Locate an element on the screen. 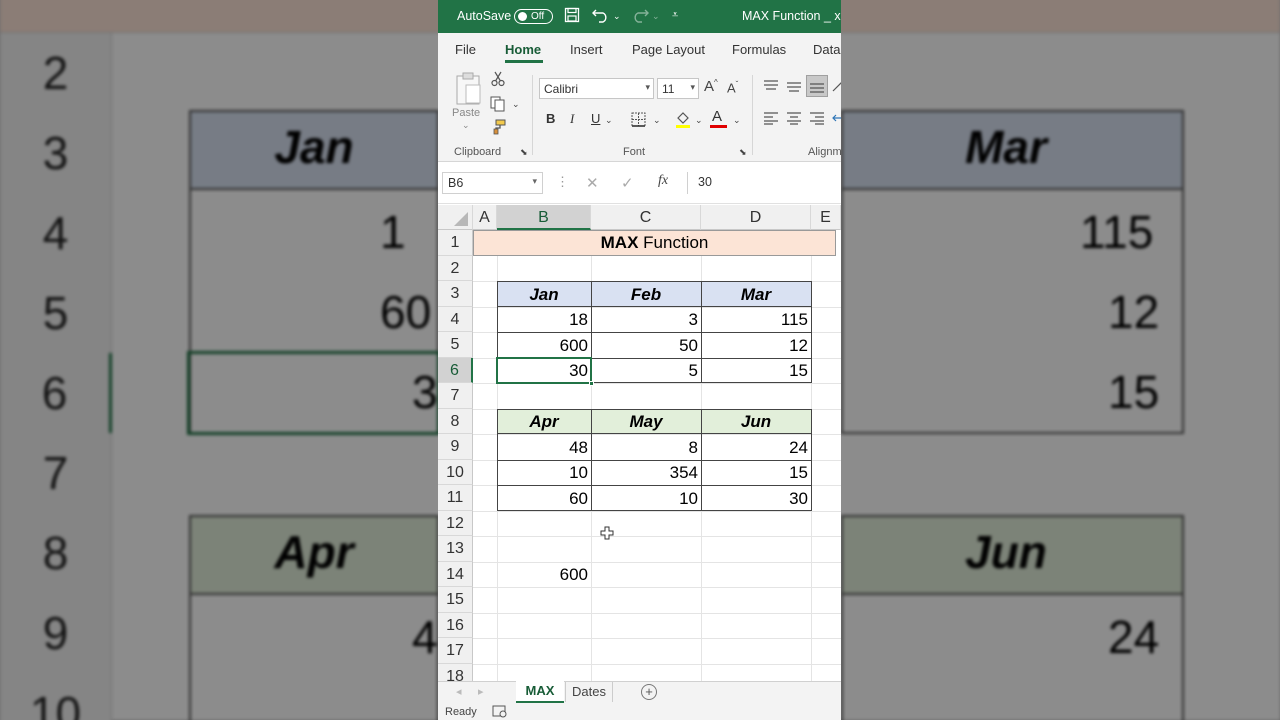 The height and width of the screenshot is (720, 1280). row-header: 13 is located at coordinates (455, 549).